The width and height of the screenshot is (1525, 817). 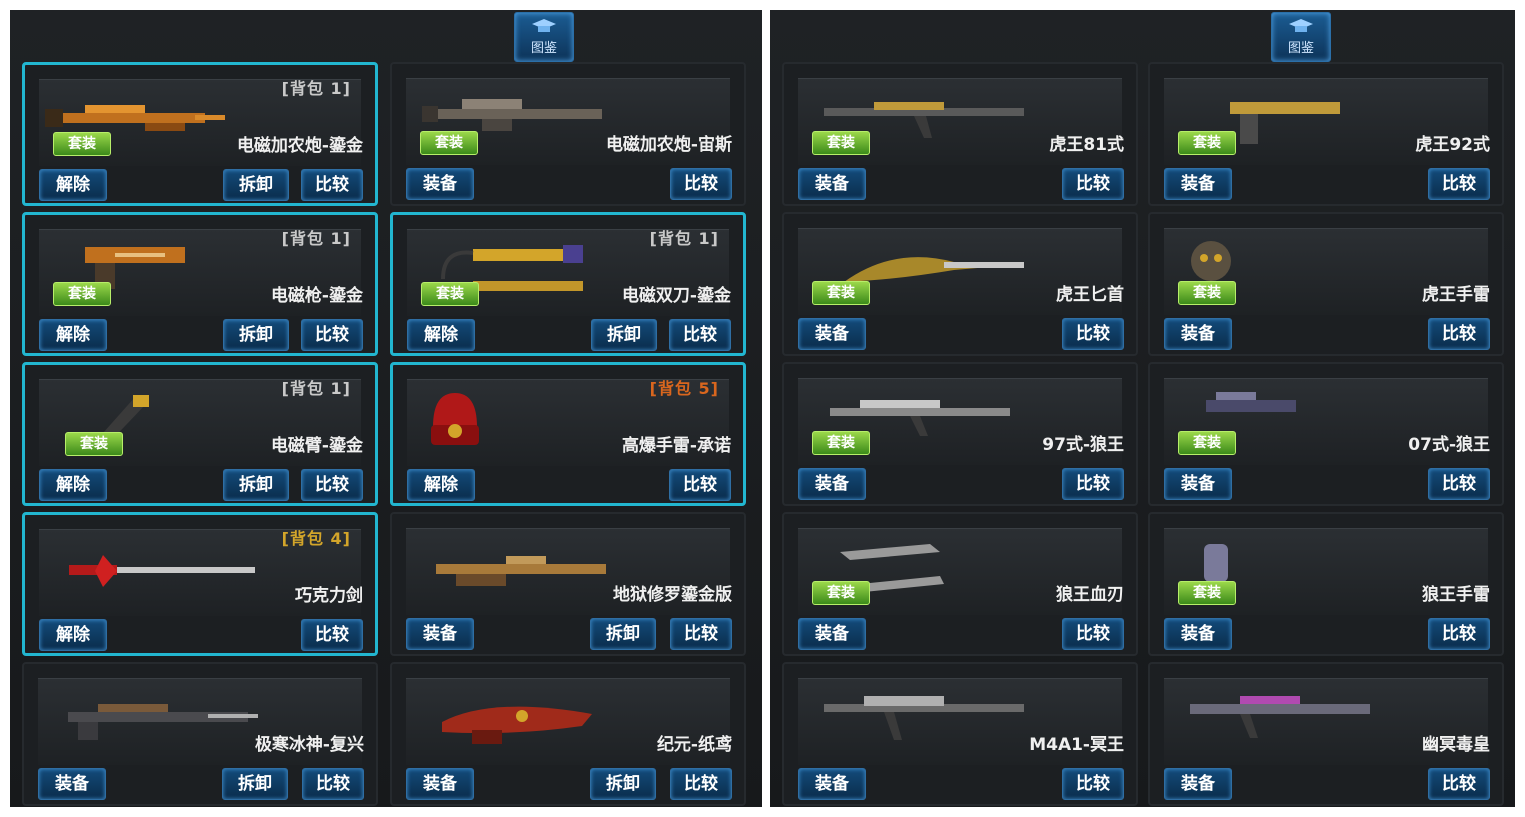 I want to click on grenade-ring-box-icon, so click(x=455, y=419).